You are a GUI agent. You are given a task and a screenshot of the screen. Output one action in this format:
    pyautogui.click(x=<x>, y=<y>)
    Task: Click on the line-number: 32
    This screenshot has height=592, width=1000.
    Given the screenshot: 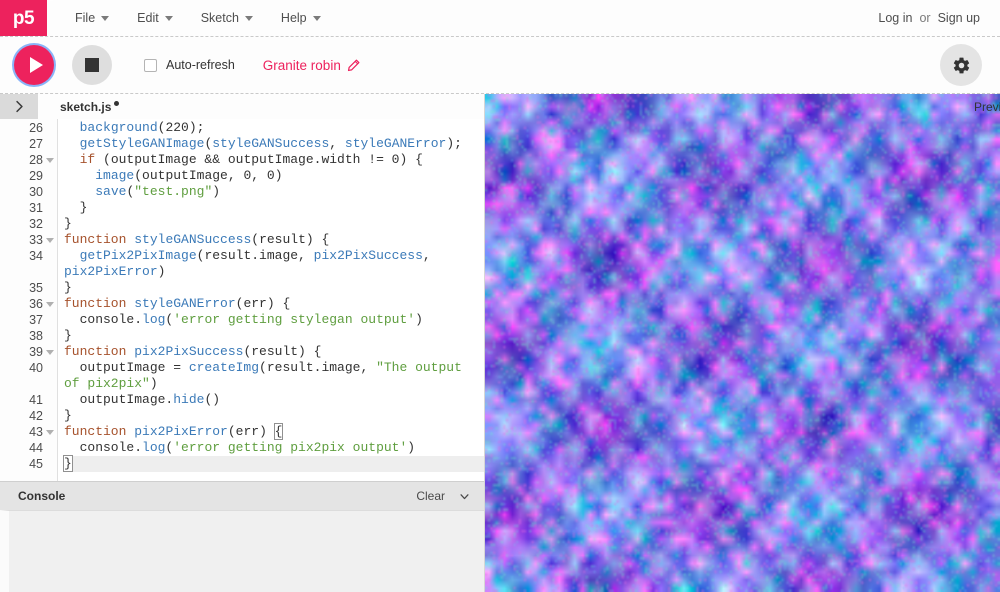 What is the action you would take?
    pyautogui.click(x=36, y=224)
    